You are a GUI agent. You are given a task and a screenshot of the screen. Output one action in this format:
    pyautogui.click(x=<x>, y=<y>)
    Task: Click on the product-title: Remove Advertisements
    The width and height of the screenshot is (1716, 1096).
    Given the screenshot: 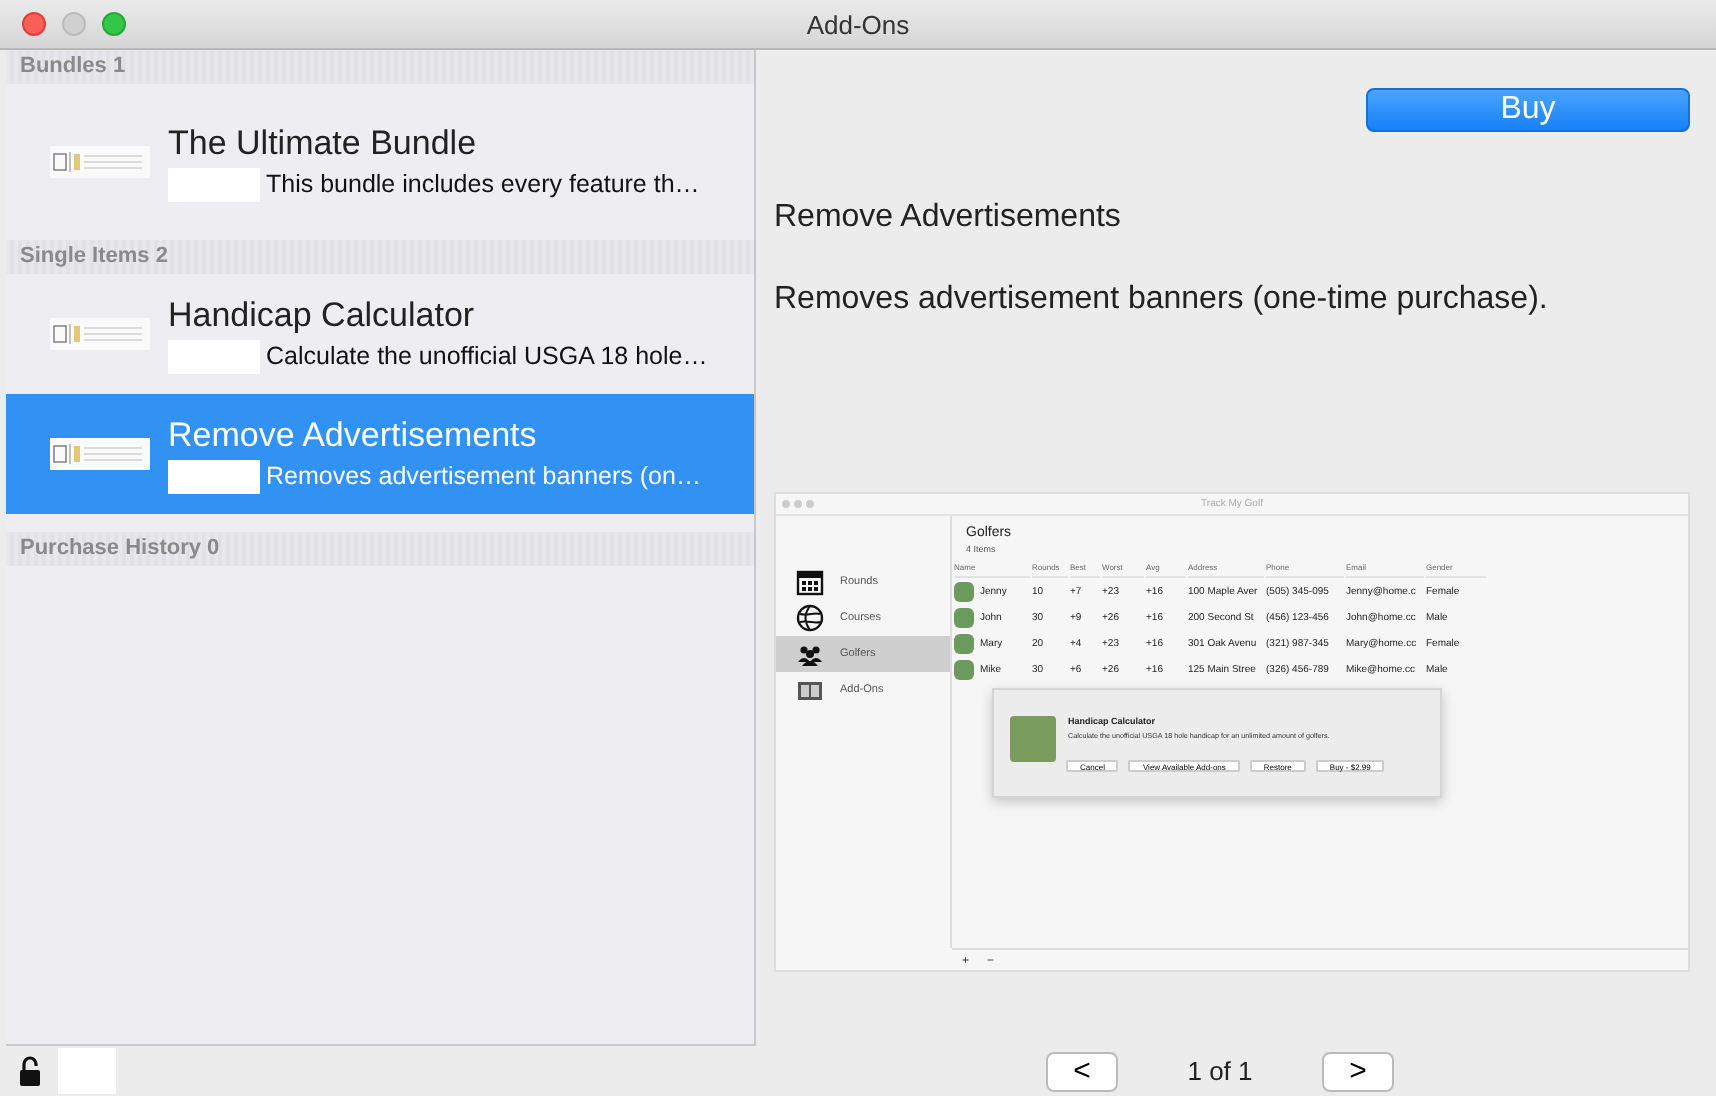 What is the action you would take?
    pyautogui.click(x=948, y=218)
    